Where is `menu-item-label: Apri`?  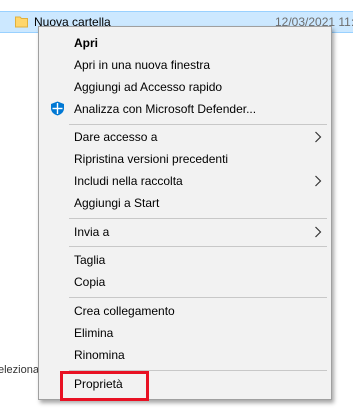 menu-item-label: Apri is located at coordinates (86, 43).